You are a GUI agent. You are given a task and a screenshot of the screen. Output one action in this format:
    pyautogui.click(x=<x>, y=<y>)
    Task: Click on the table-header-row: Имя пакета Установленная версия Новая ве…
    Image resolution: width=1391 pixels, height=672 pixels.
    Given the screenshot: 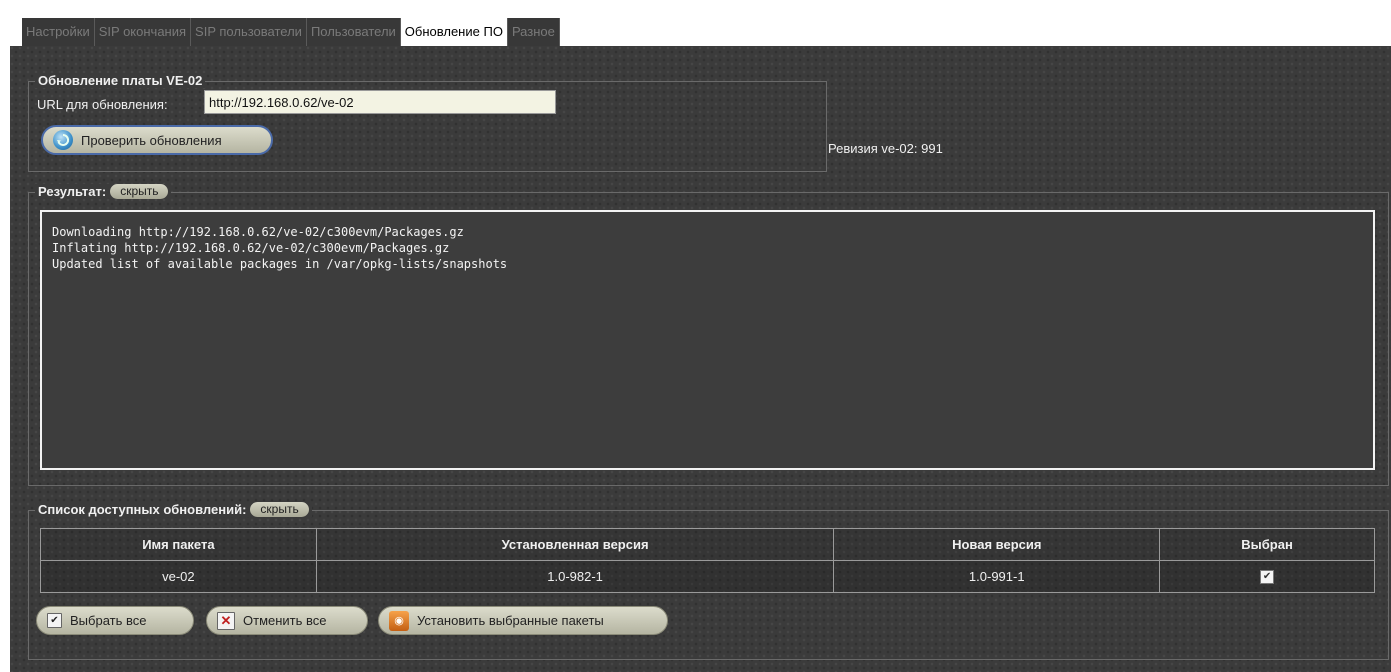 What is the action you would take?
    pyautogui.click(x=707, y=544)
    